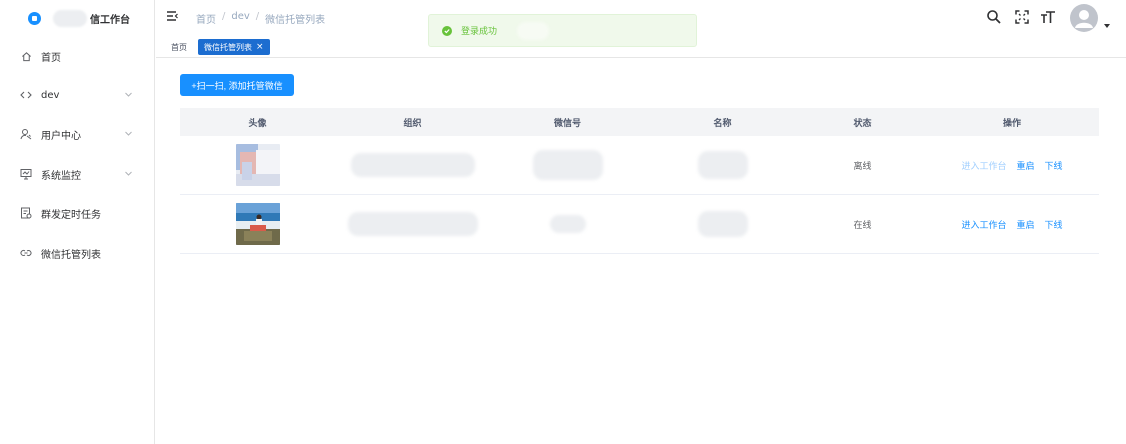  What do you see at coordinates (70, 18) in the screenshot?
I see `logo-redacted` at bounding box center [70, 18].